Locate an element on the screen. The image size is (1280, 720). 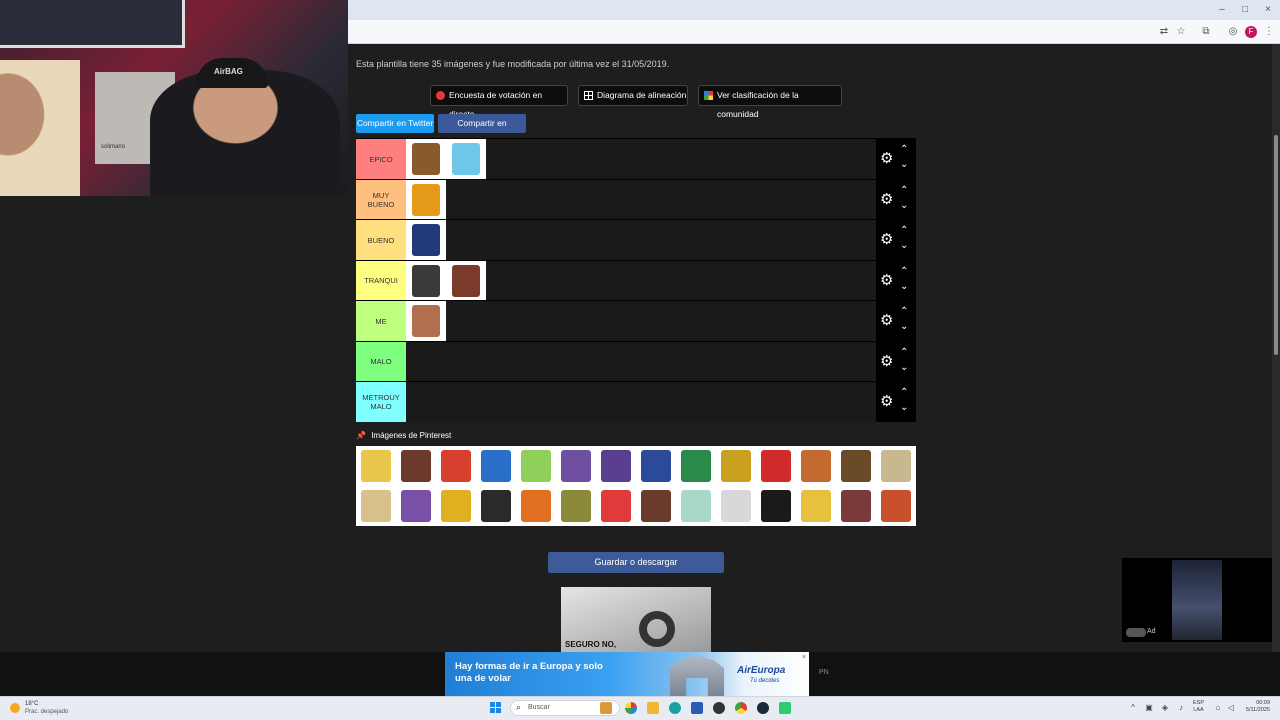
profile-avatar: F is located at coordinates (1251, 32).